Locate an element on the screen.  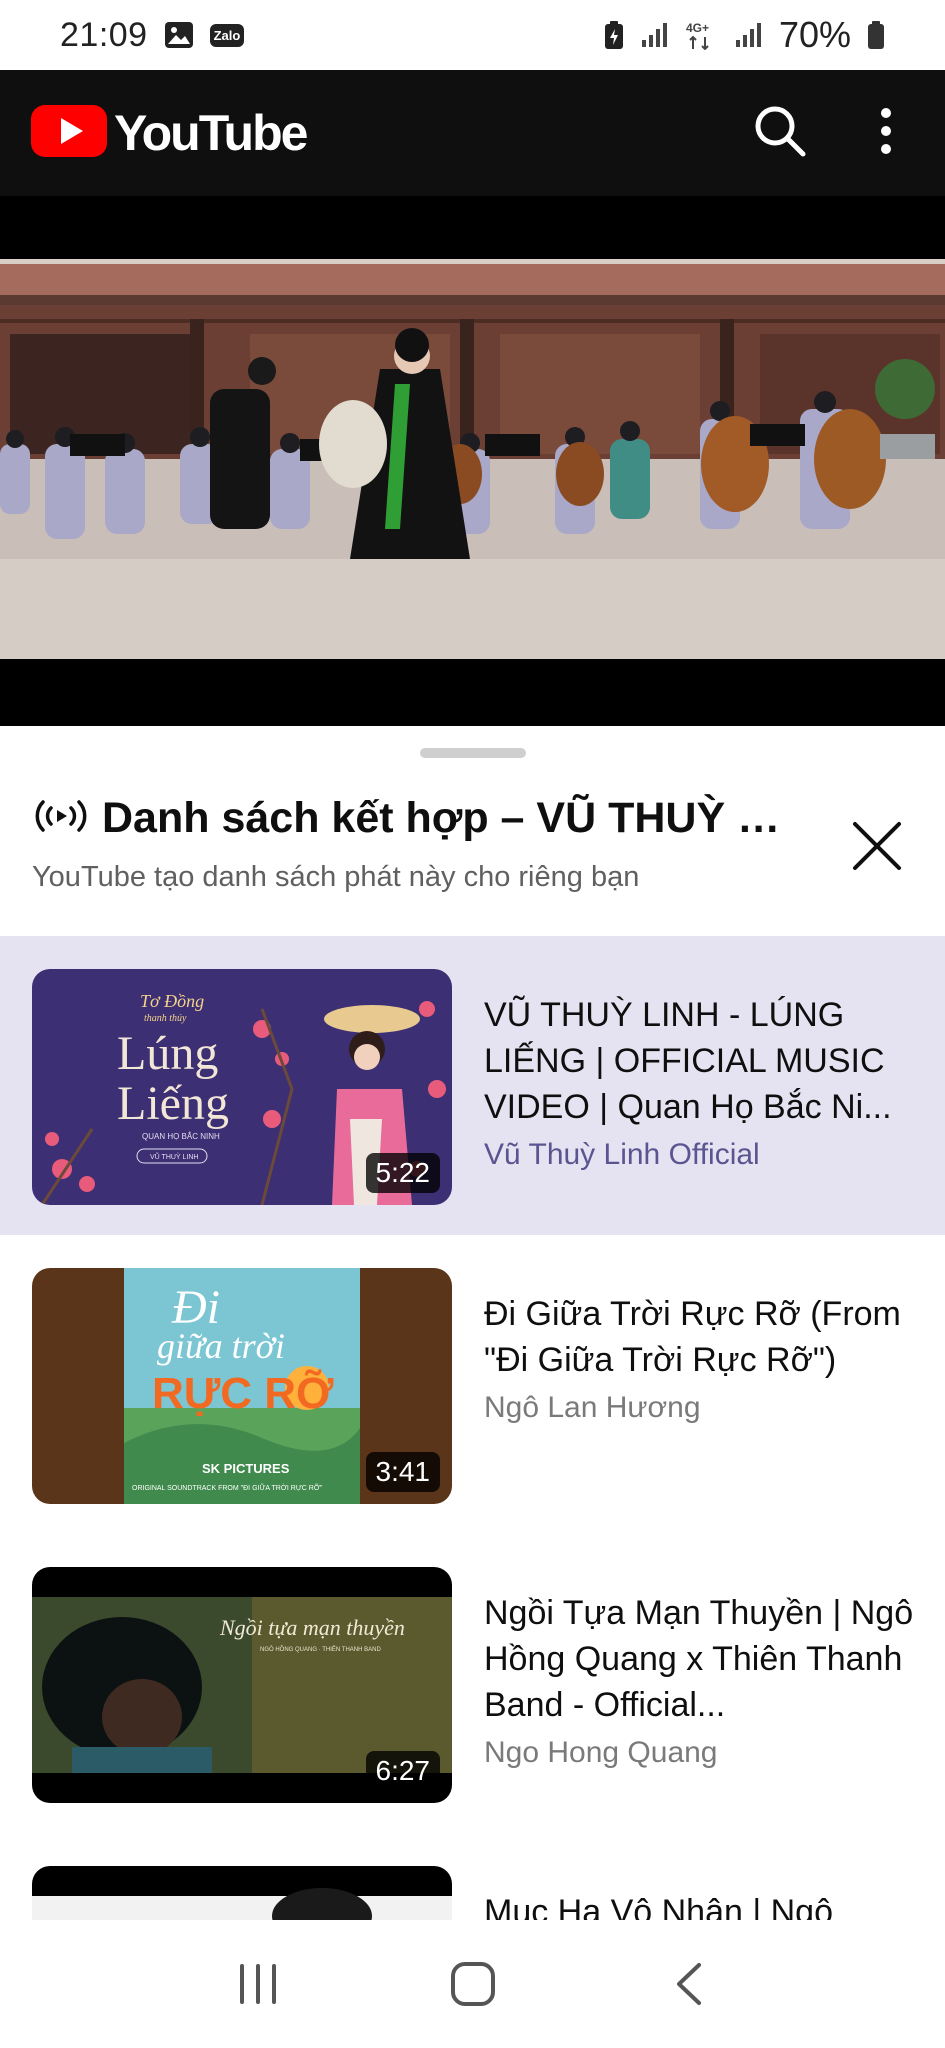
header-actions is located at coordinates (834, 133).